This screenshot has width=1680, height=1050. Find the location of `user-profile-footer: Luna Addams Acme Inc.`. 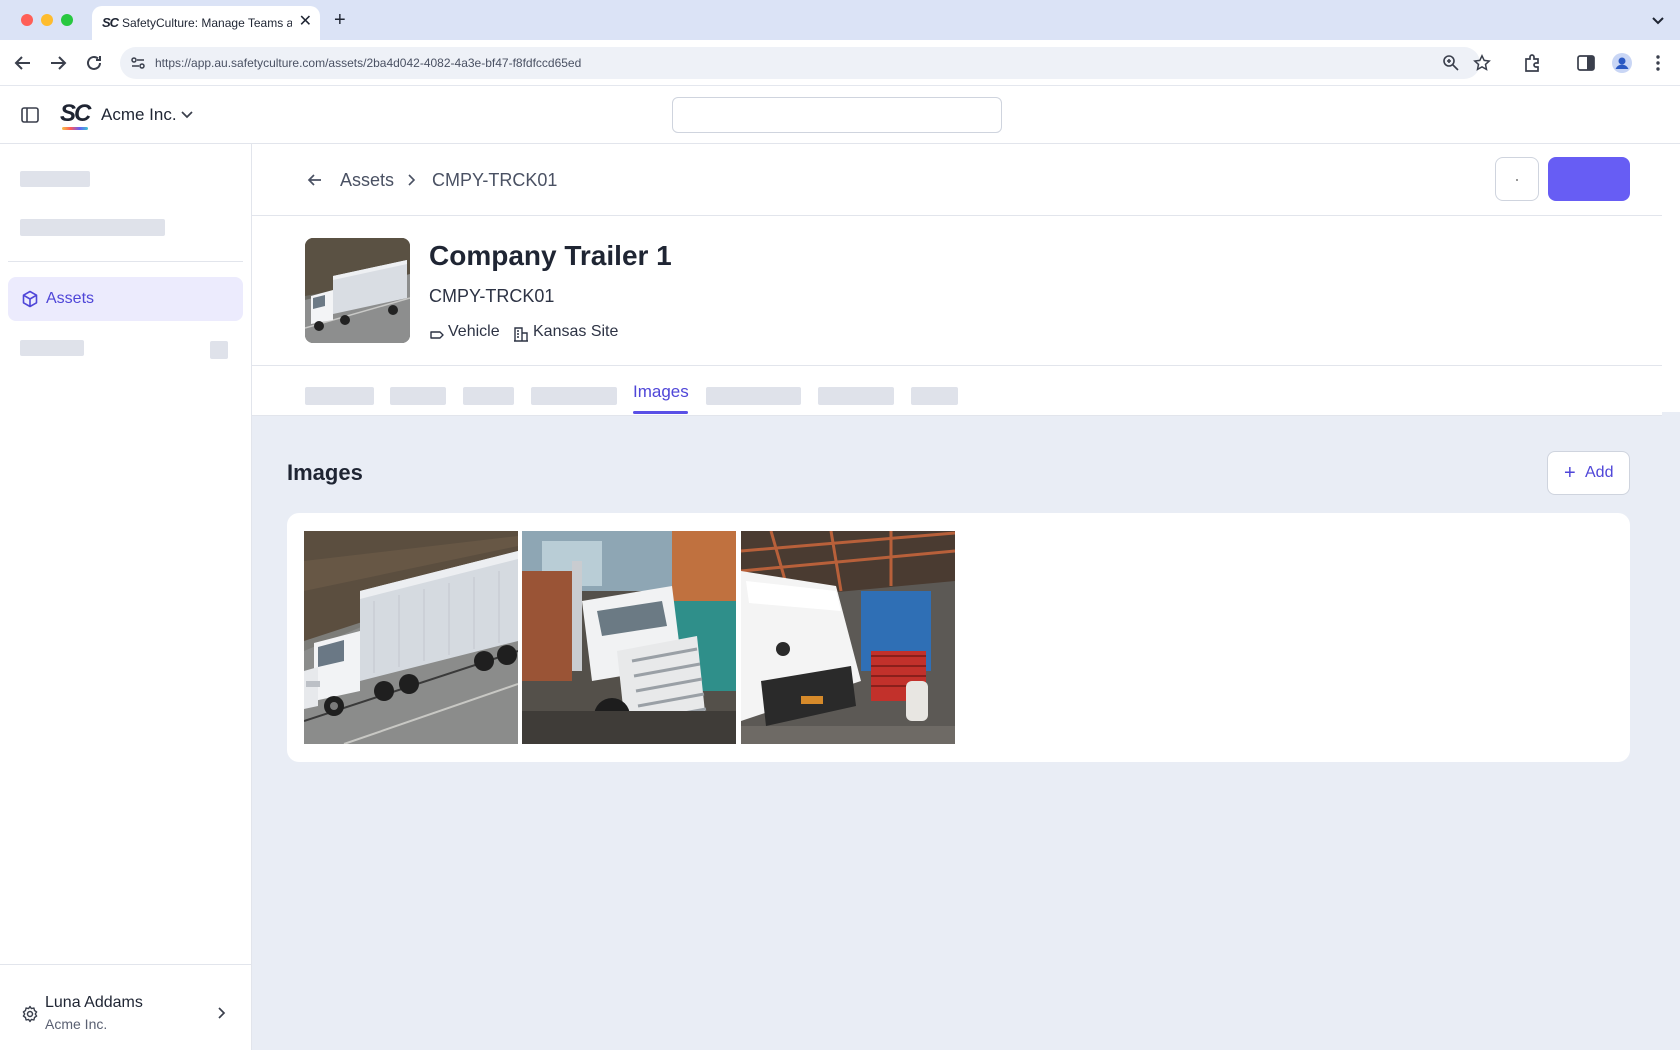

user-profile-footer: Luna Addams Acme Inc. is located at coordinates (125, 1007).